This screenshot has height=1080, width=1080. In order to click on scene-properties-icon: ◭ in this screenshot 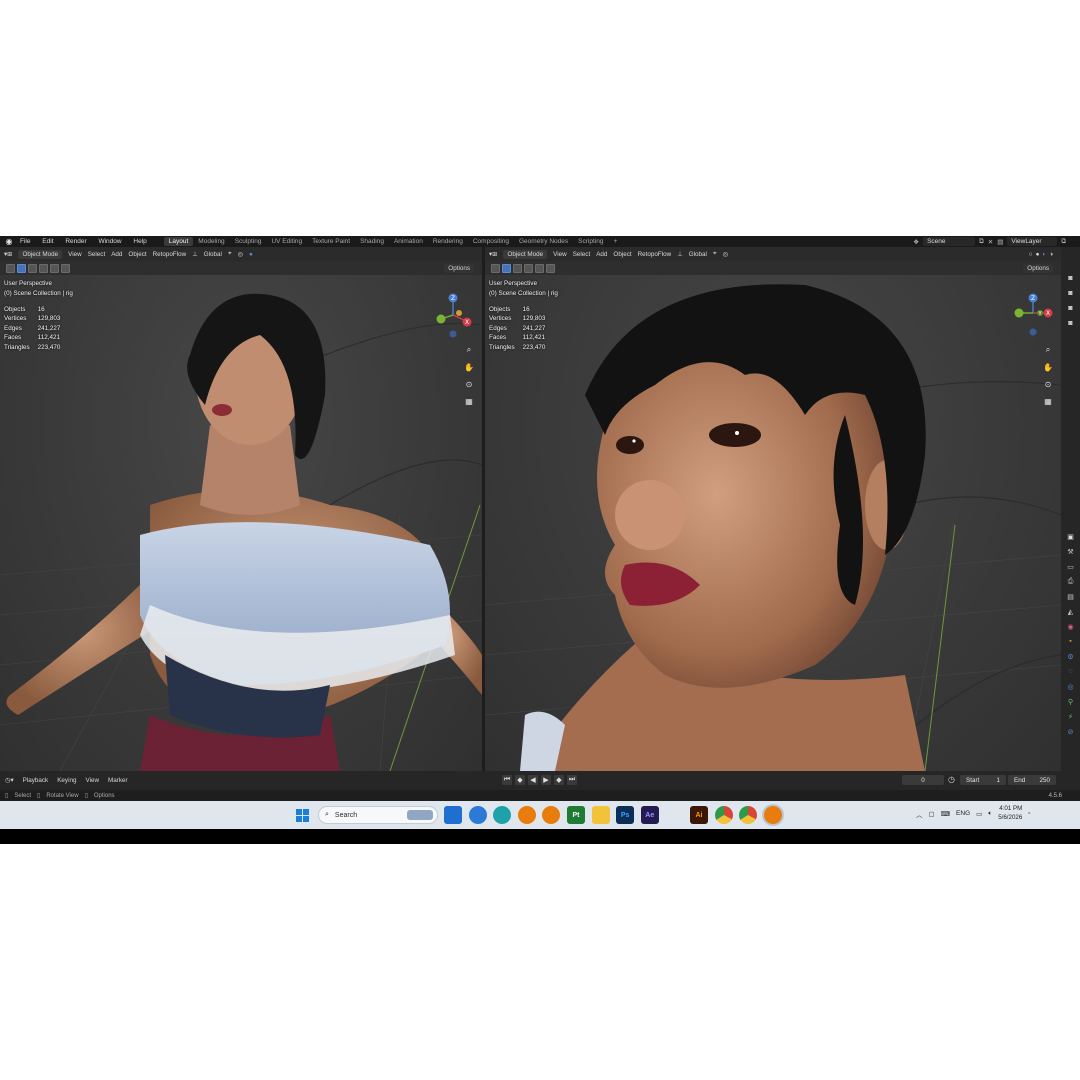, I will do `click(1070, 611)`.